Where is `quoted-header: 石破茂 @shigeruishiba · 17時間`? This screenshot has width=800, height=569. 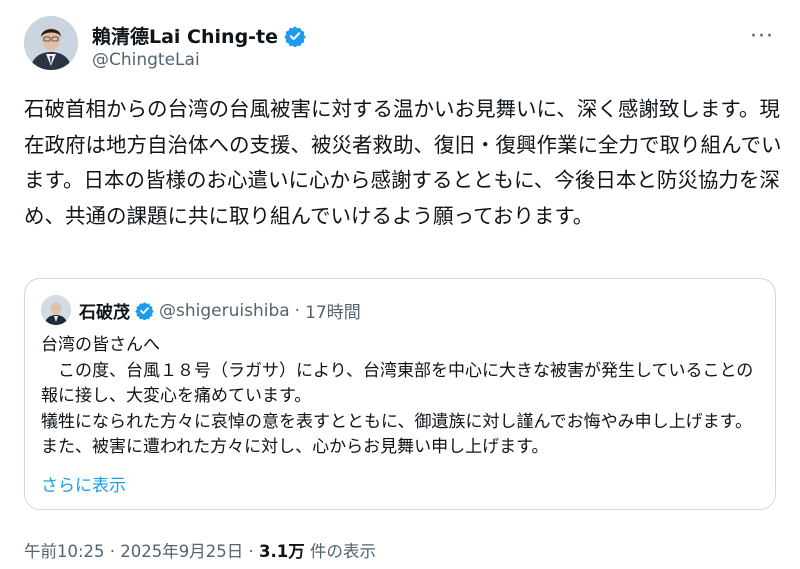 quoted-header: 石破茂 @shigeruishiba · 17時間 is located at coordinates (220, 311).